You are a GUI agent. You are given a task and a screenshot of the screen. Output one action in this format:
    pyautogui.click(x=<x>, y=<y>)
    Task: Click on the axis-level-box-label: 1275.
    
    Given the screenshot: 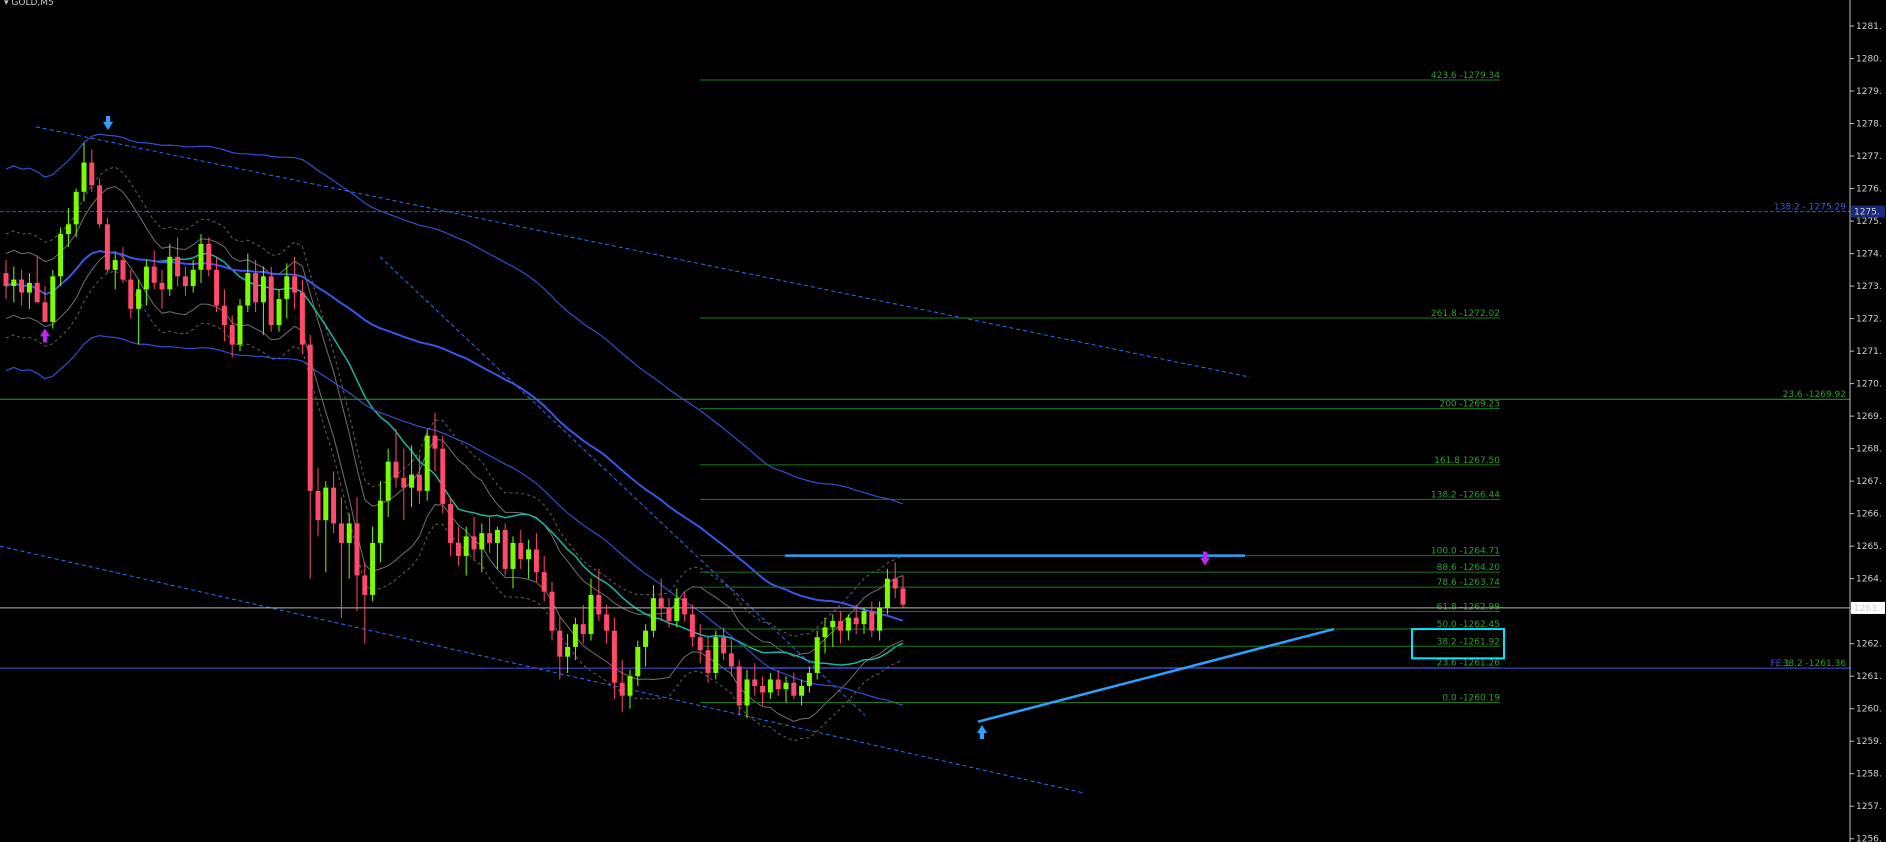 What is the action you would take?
    pyautogui.click(x=1867, y=213)
    